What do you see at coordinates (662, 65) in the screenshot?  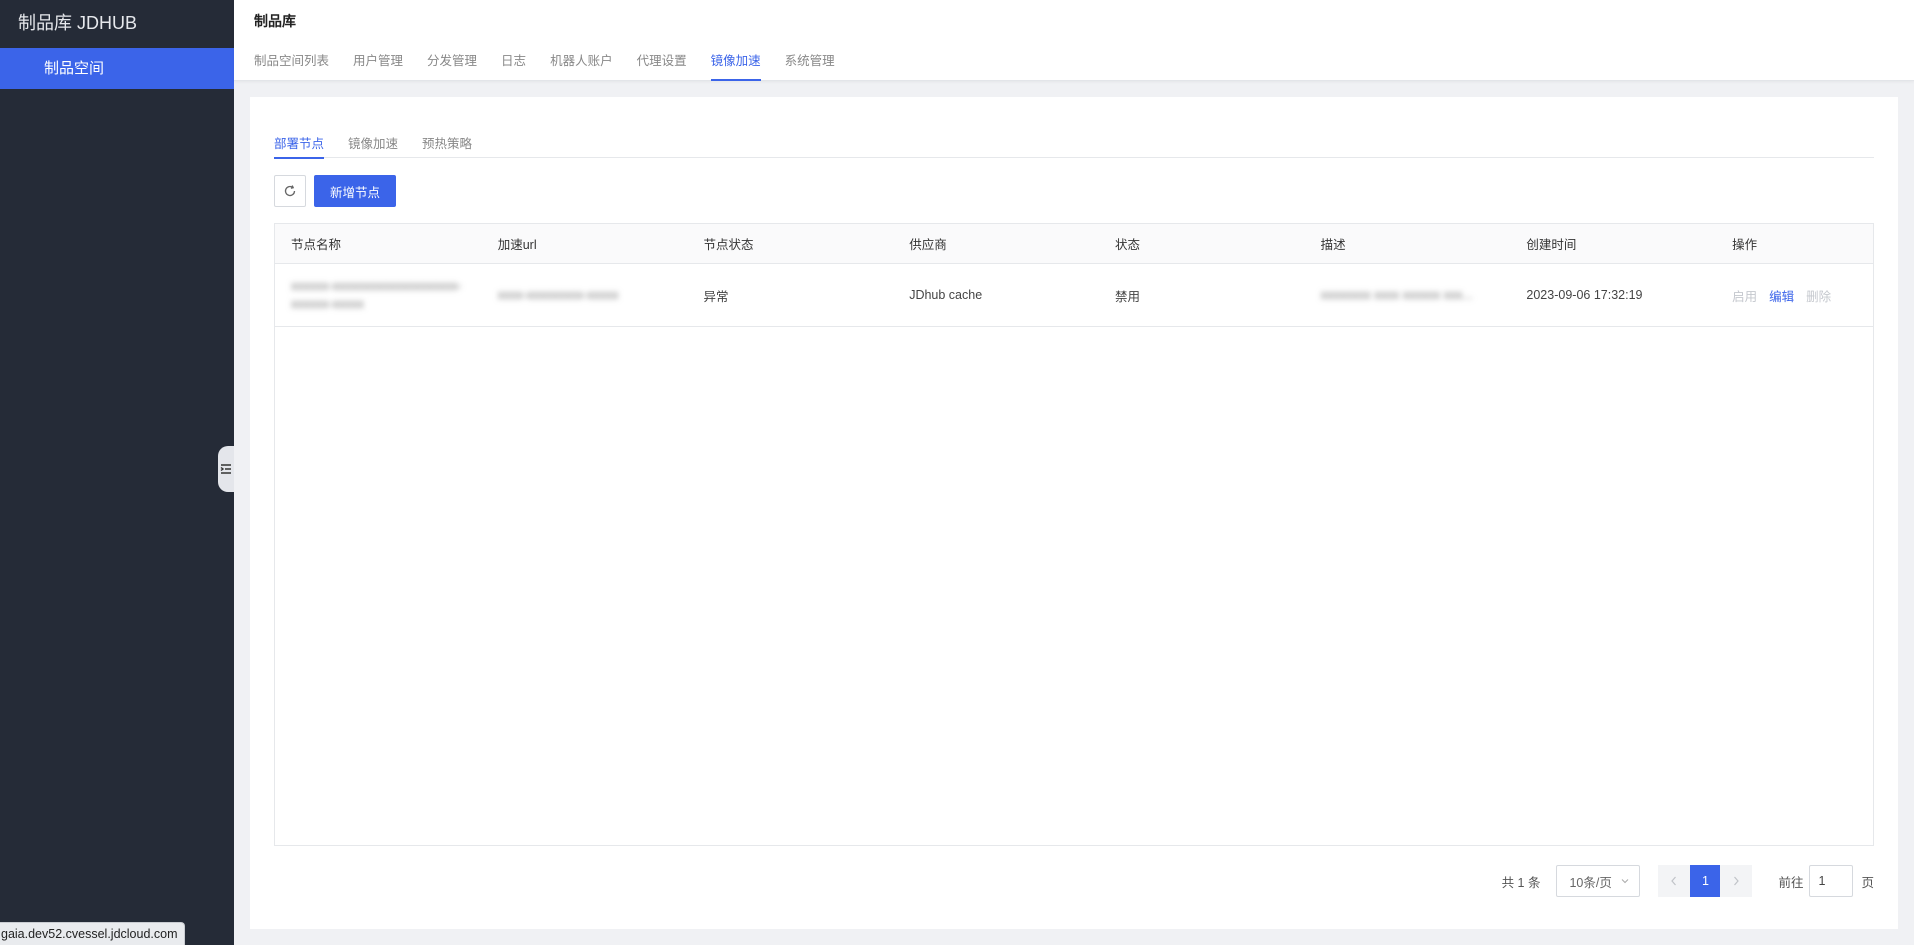 I see `tab-proxy-settings: 代理设置` at bounding box center [662, 65].